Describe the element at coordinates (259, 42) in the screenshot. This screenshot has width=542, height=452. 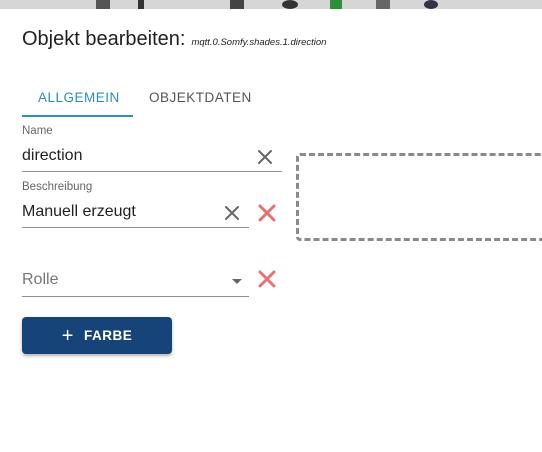
I see `object-id-text: mqtt.0.Somfy.shades.1.direction` at that location.